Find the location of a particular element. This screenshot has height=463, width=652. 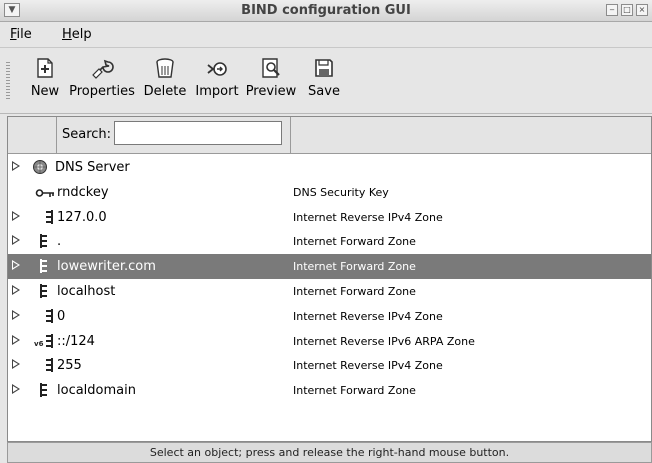

new-button: New is located at coordinates (45, 77).